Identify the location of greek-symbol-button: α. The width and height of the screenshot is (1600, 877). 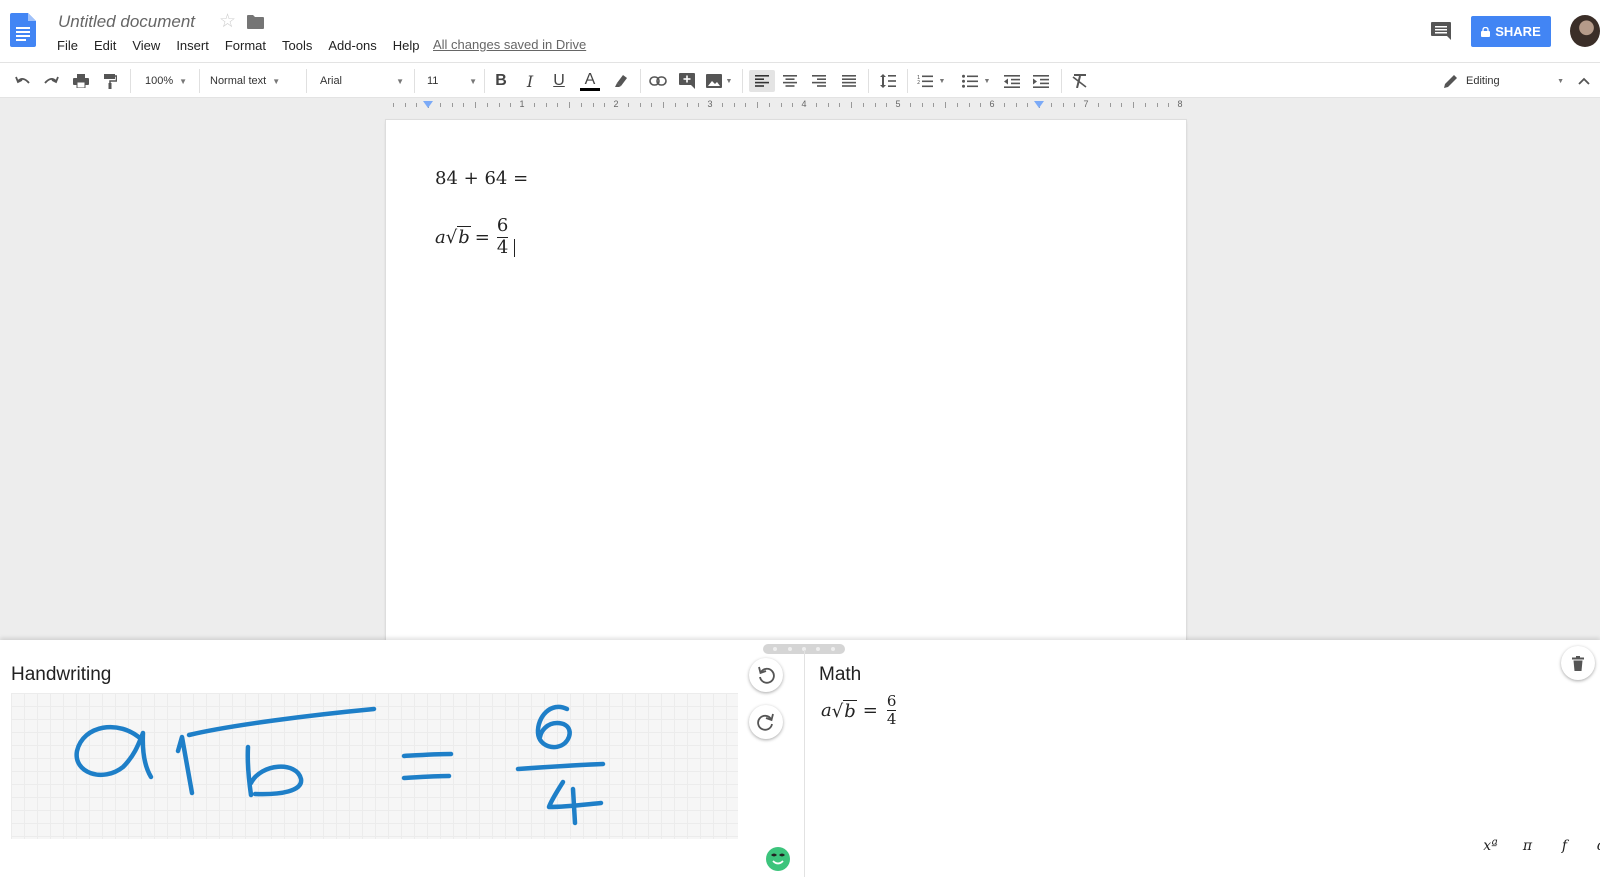
(1591, 846).